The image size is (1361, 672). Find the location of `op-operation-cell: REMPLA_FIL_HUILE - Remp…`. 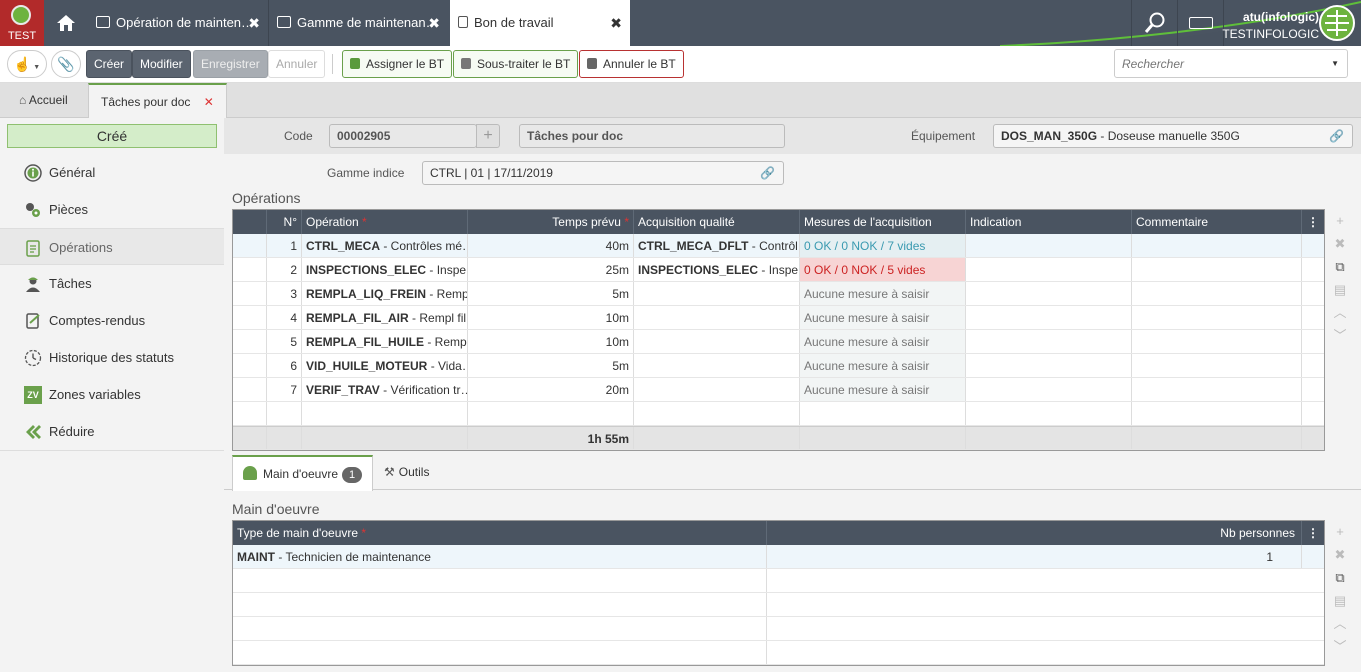

op-operation-cell: REMPLA_FIL_HUILE - Remp… is located at coordinates (385, 341).